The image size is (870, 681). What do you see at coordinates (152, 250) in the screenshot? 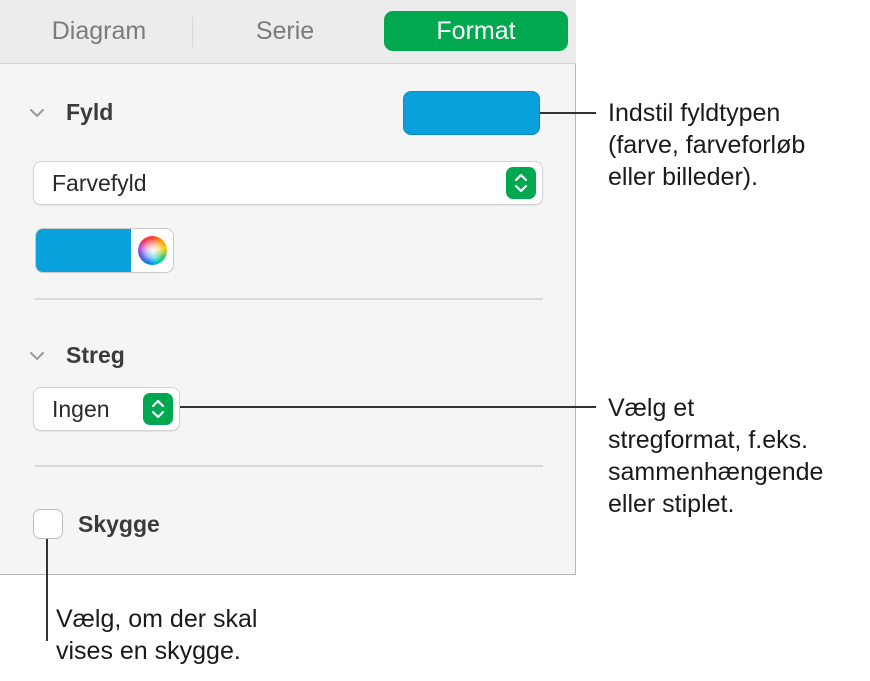
I see `color-wheel-icon` at bounding box center [152, 250].